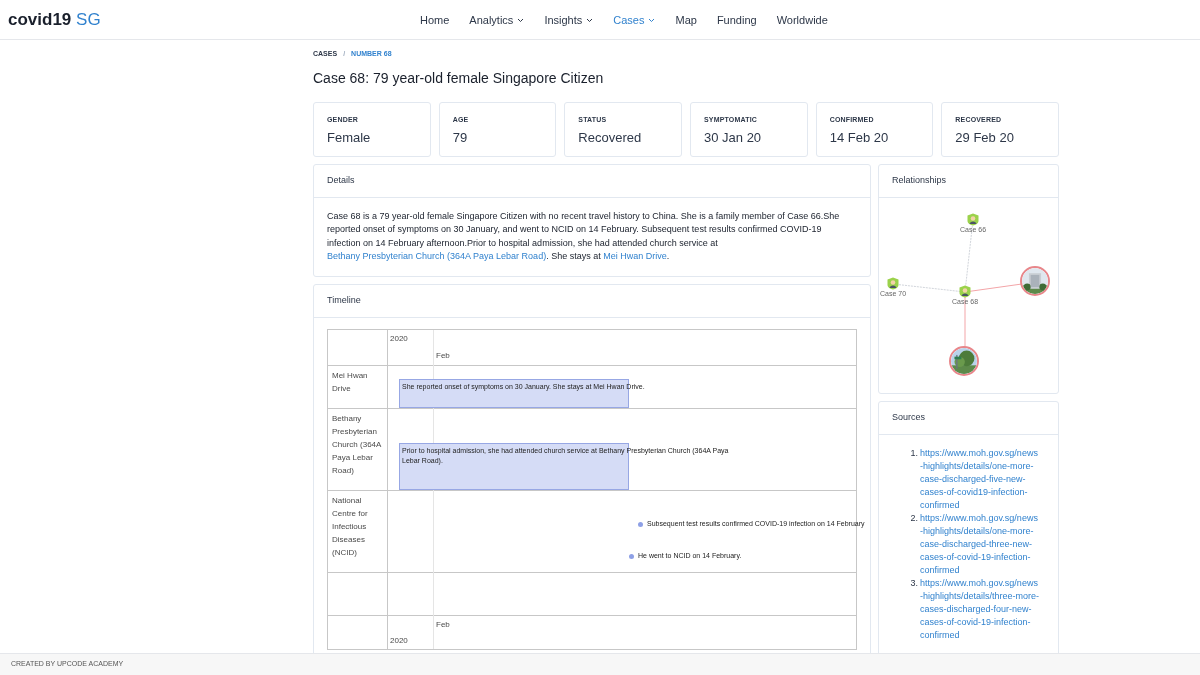 This screenshot has width=1200, height=675. Describe the element at coordinates (435, 20) in the screenshot. I see `nav-link: Home` at that location.